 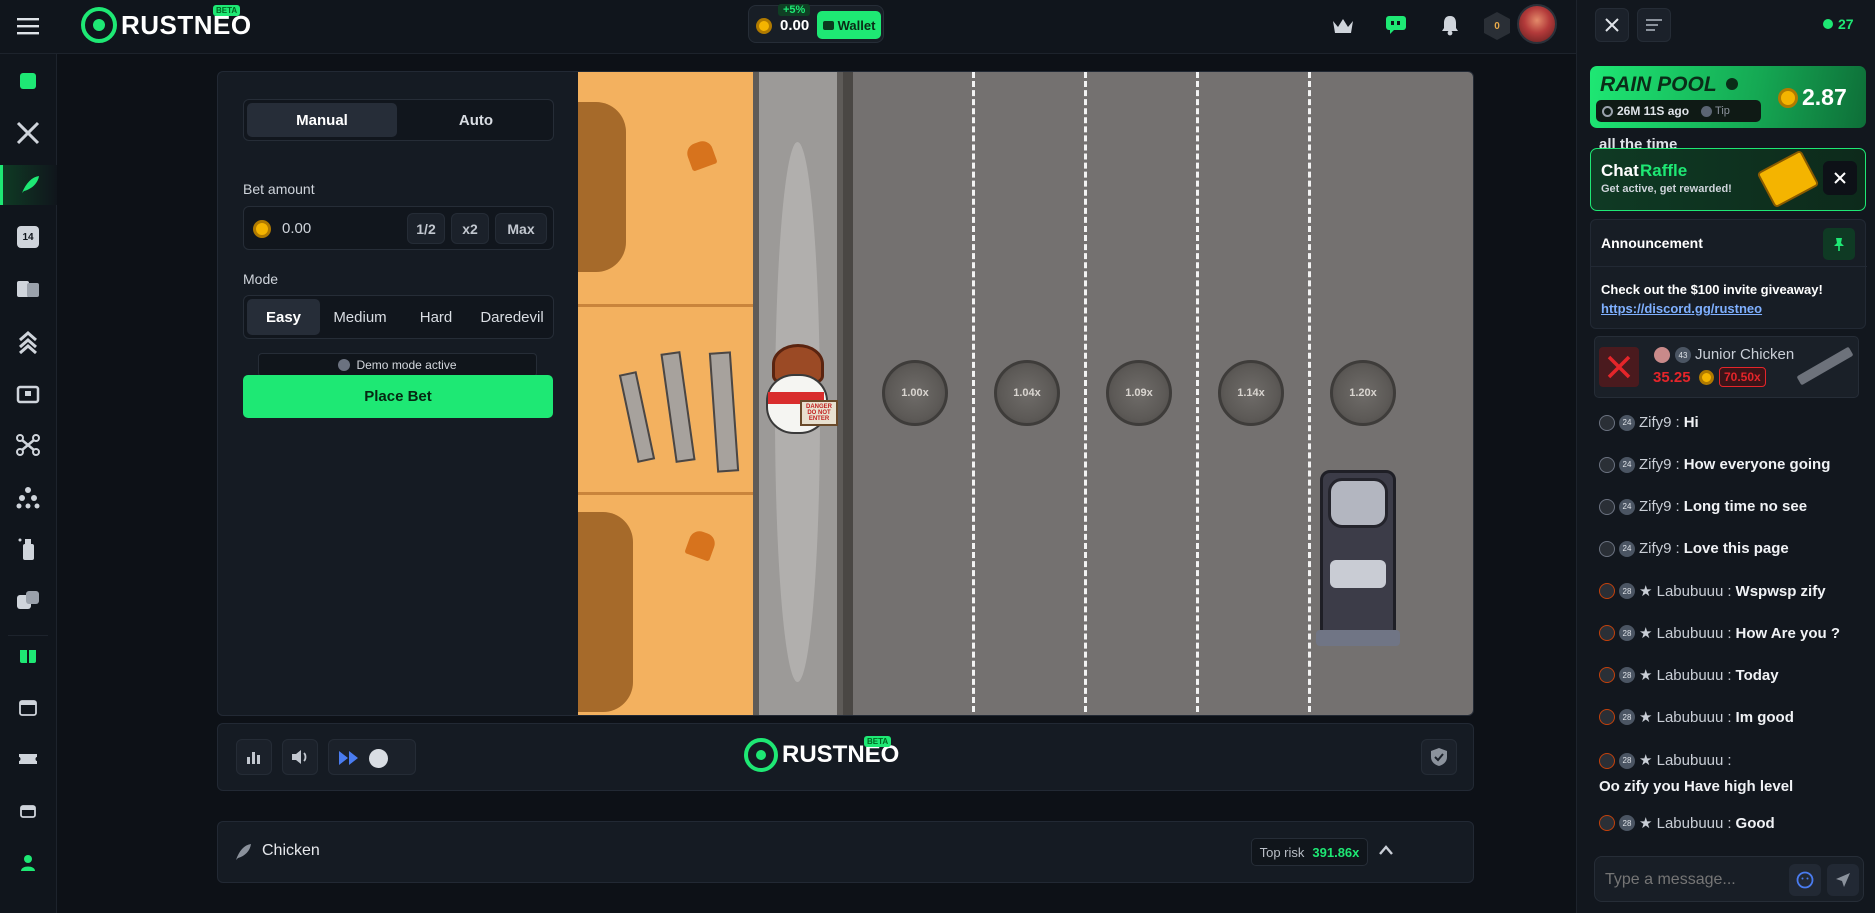 I want to click on sidebar: 14, so click(x=28, y=483).